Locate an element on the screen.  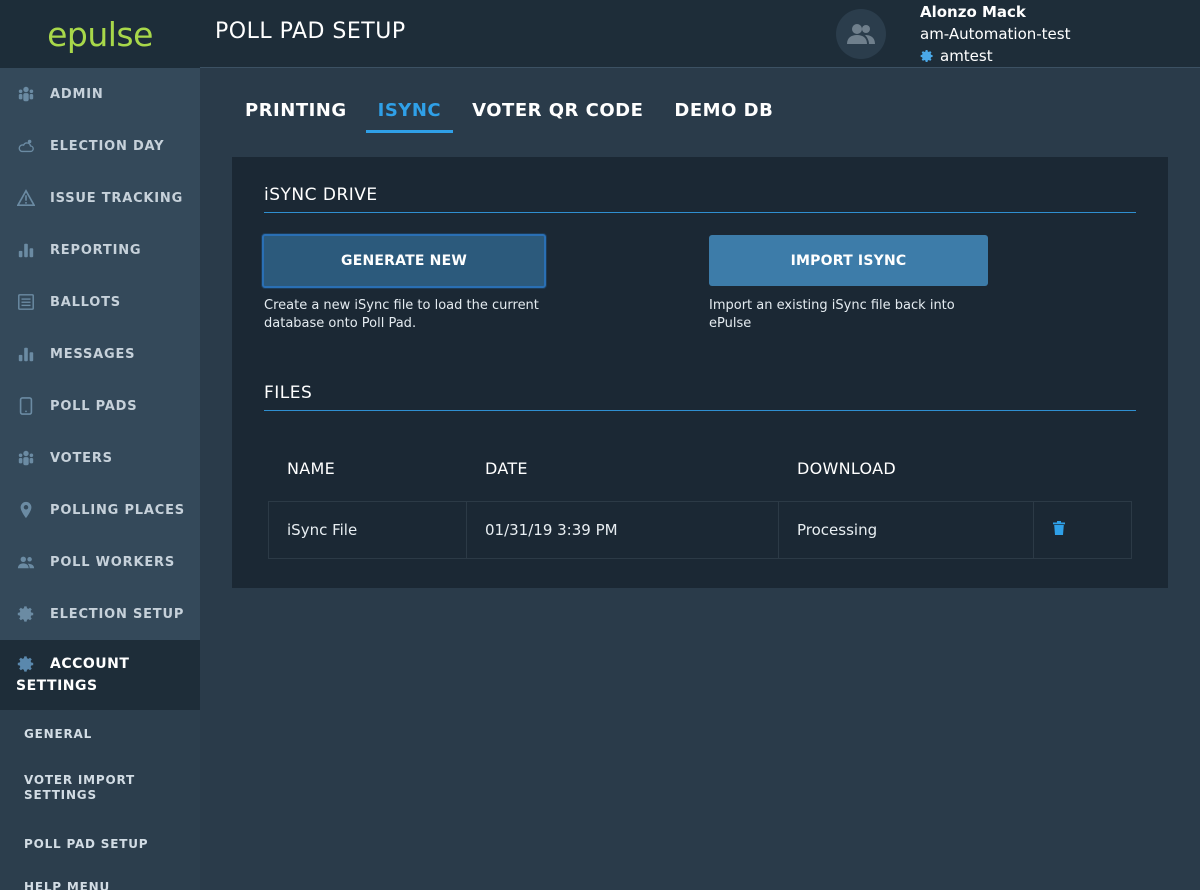
page-title: POLL PAD SETUP is located at coordinates (310, 31).